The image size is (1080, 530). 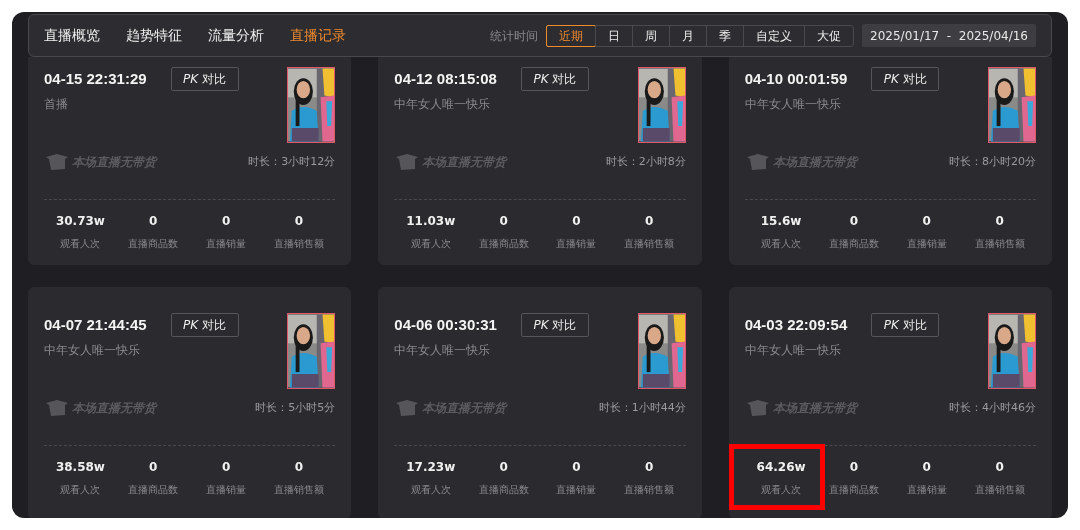 I want to click on period-tab: 大促, so click(x=829, y=35).